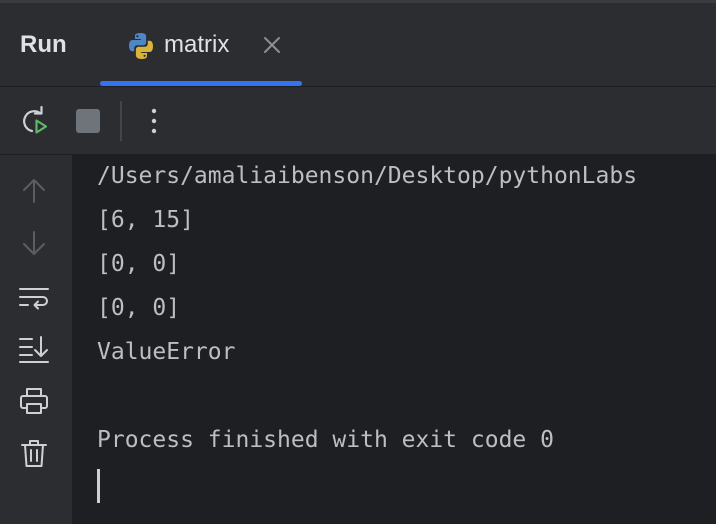 The width and height of the screenshot is (716, 524). I want to click on arrow-down-icon, so click(34, 243).